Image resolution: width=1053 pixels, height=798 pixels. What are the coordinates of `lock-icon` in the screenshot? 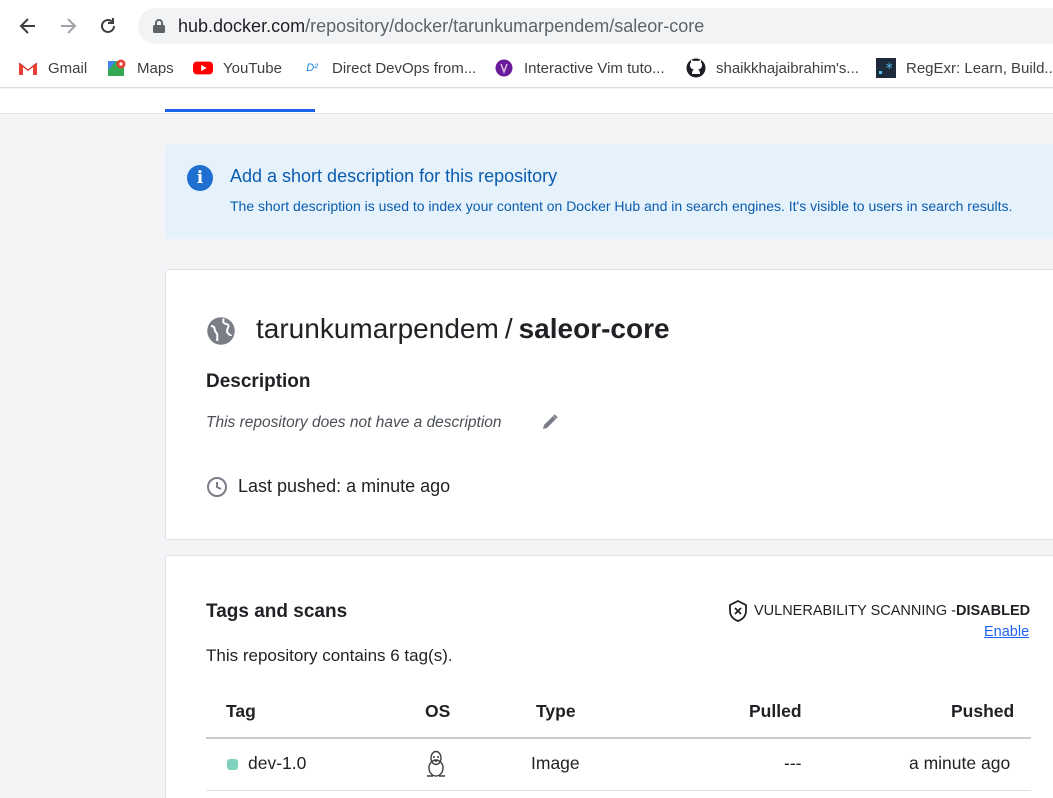 It's located at (159, 26).